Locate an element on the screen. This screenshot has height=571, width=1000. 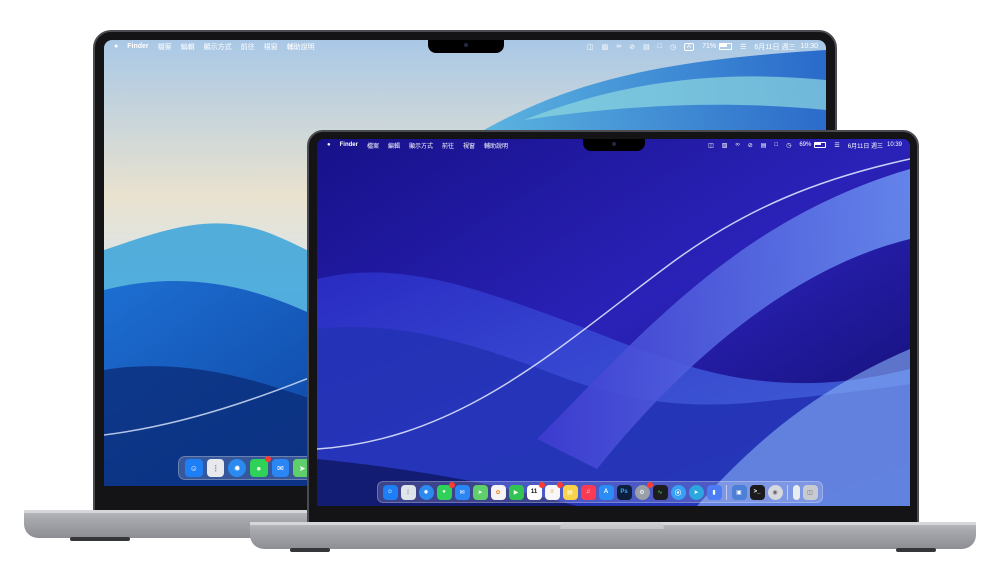
dock-music-icon: ♫ is located at coordinates (588, 492).